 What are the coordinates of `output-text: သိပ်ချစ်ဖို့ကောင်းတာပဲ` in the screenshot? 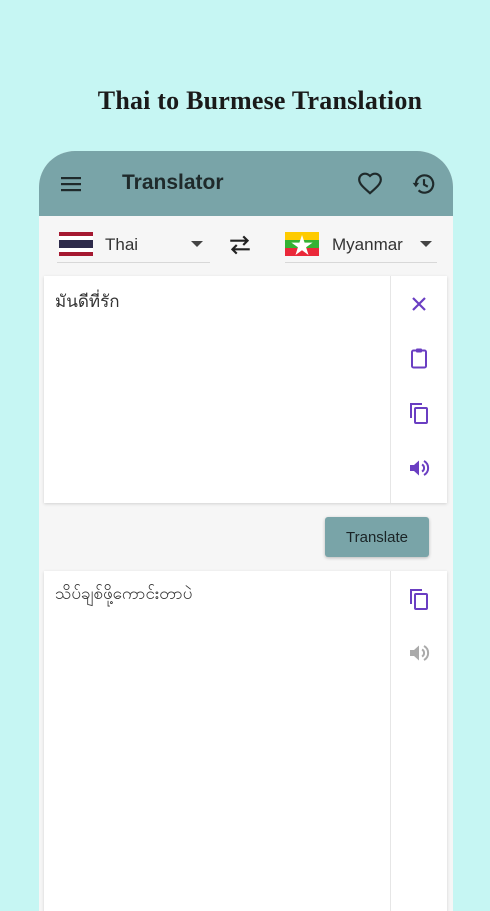 It's located at (124, 594).